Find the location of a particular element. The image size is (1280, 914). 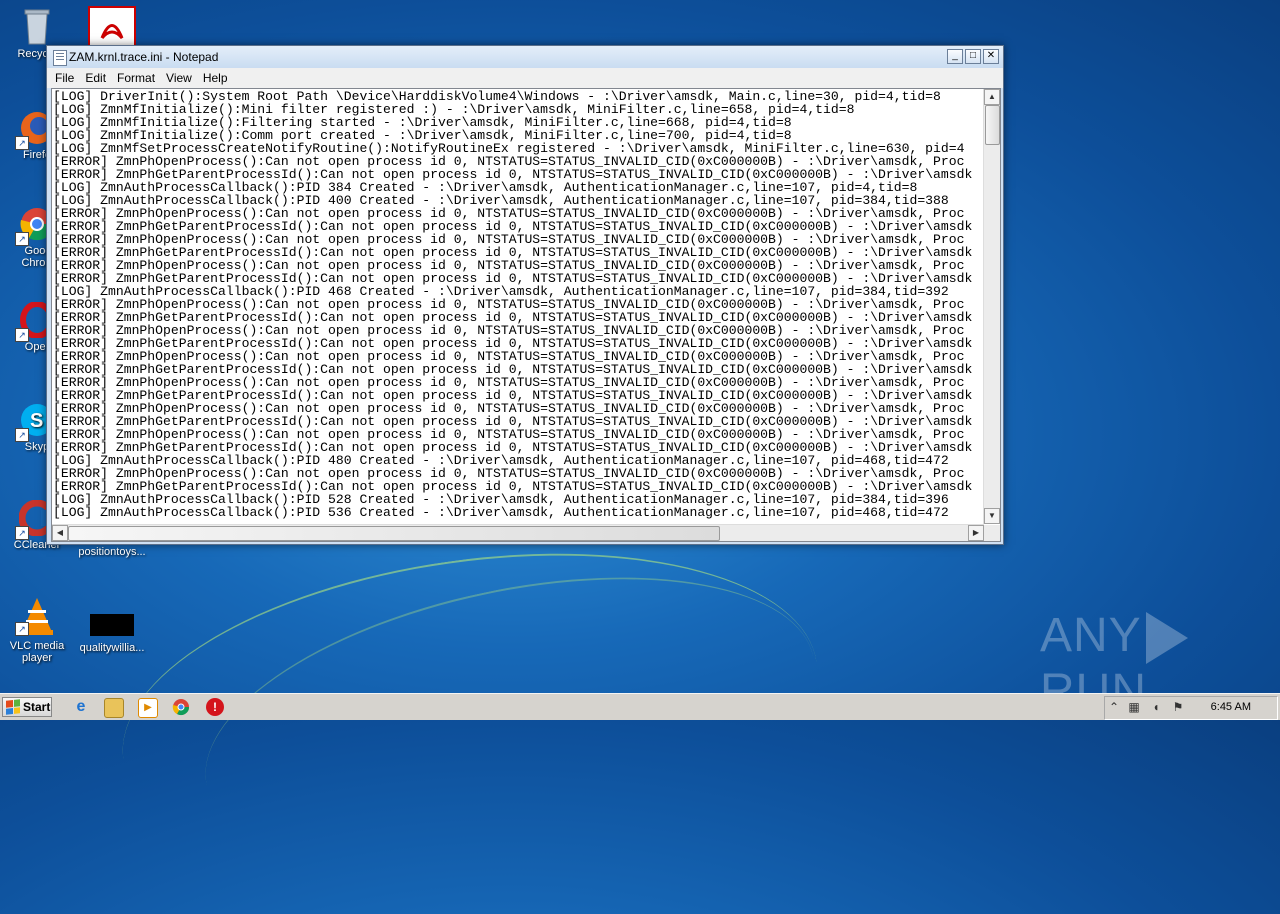

vertical-scroll-thumb is located at coordinates (992, 125).